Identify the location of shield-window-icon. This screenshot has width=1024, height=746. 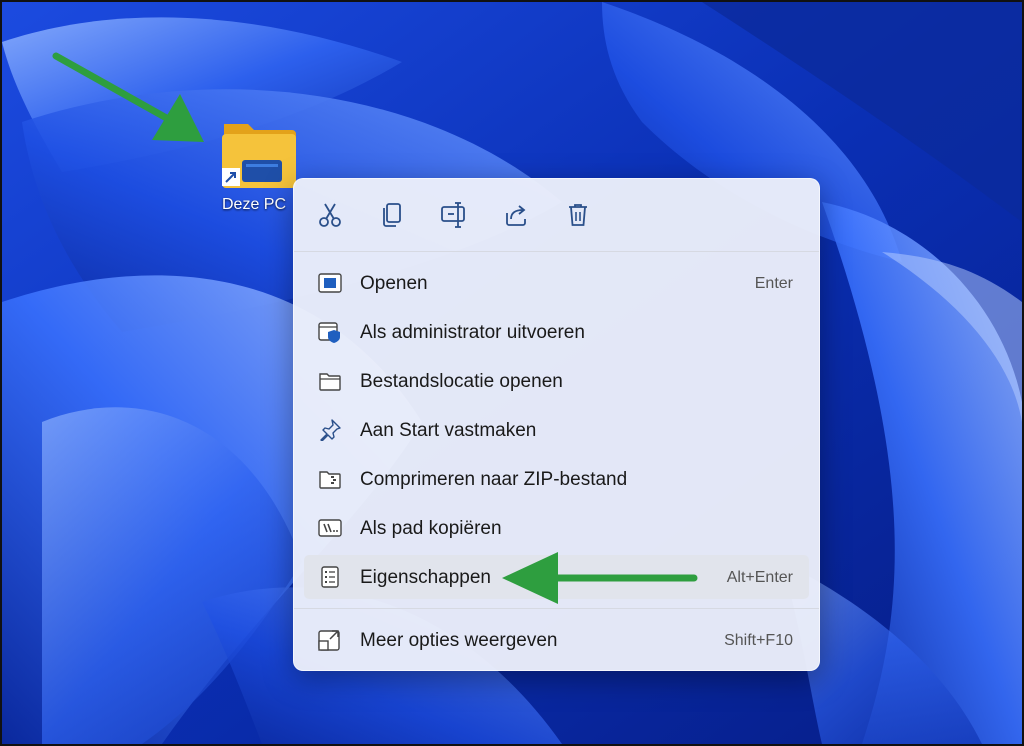
(329, 332).